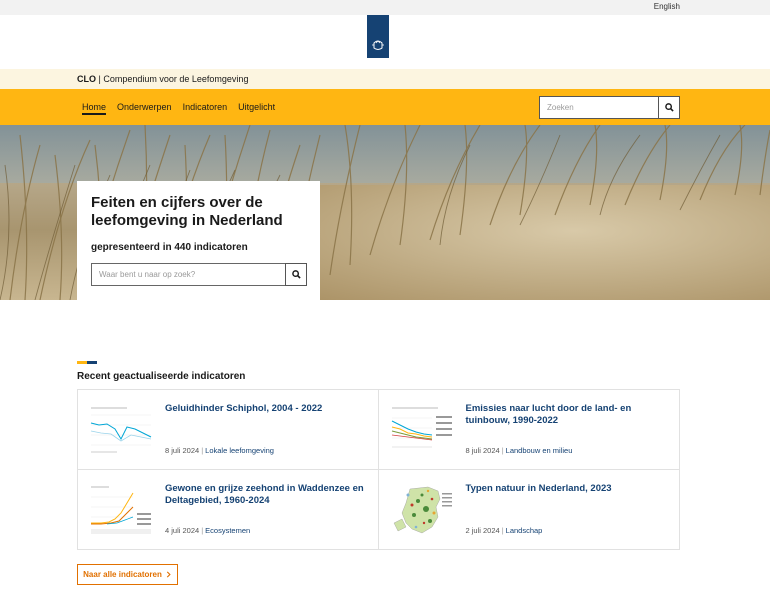  Describe the element at coordinates (86, 79) in the screenshot. I see `site-abbr: CLO` at that location.